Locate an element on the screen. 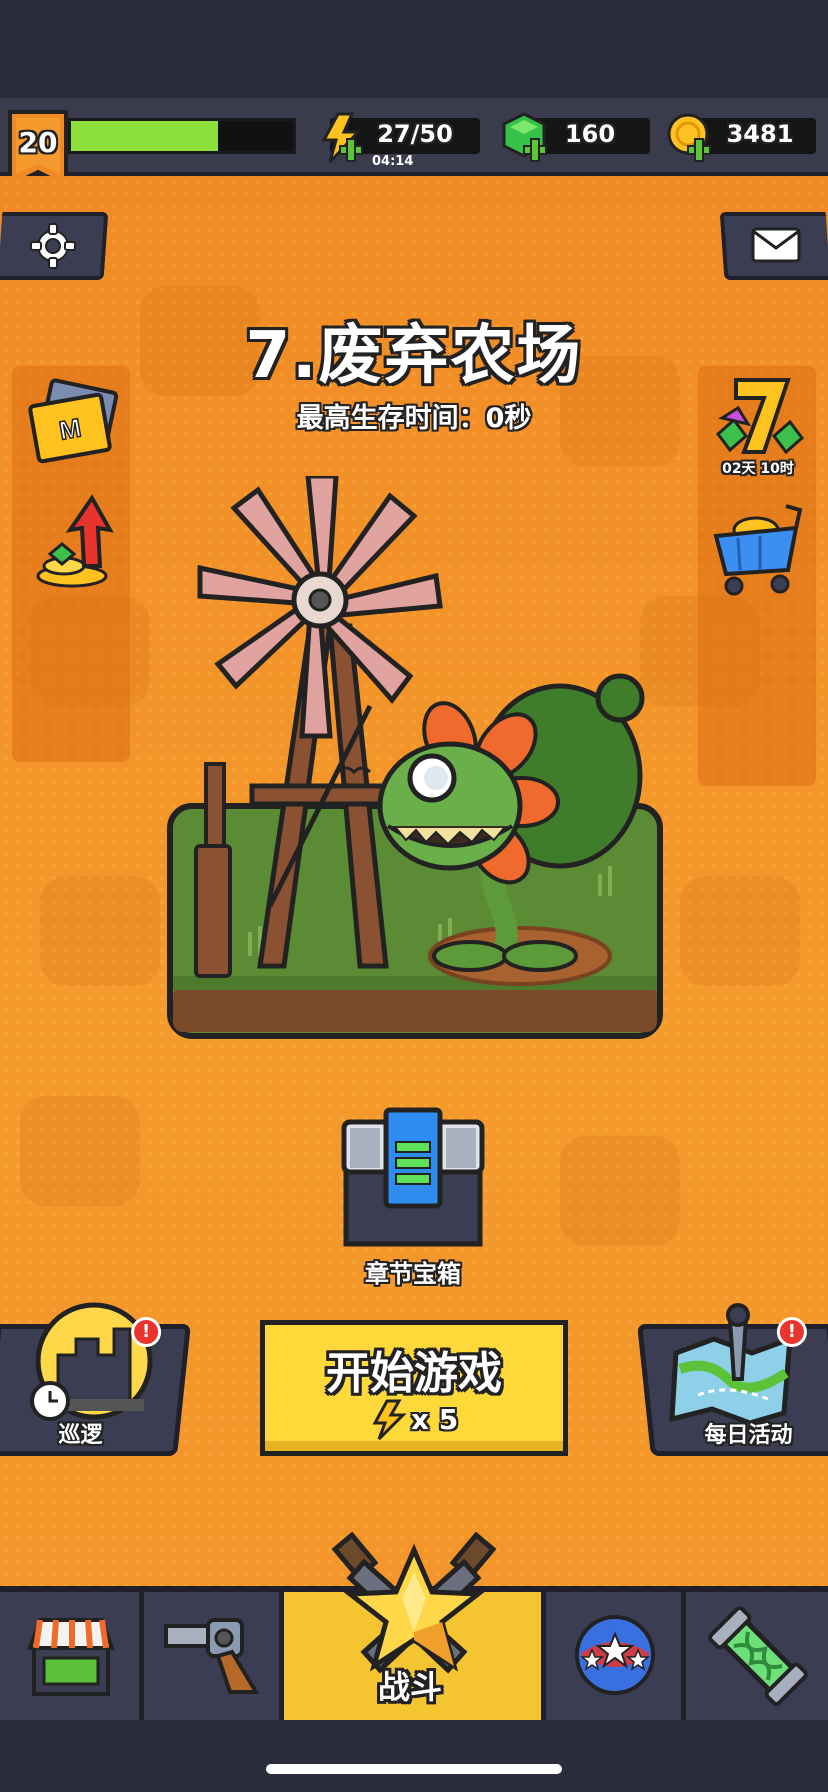  status-bar is located at coordinates (414, 49).